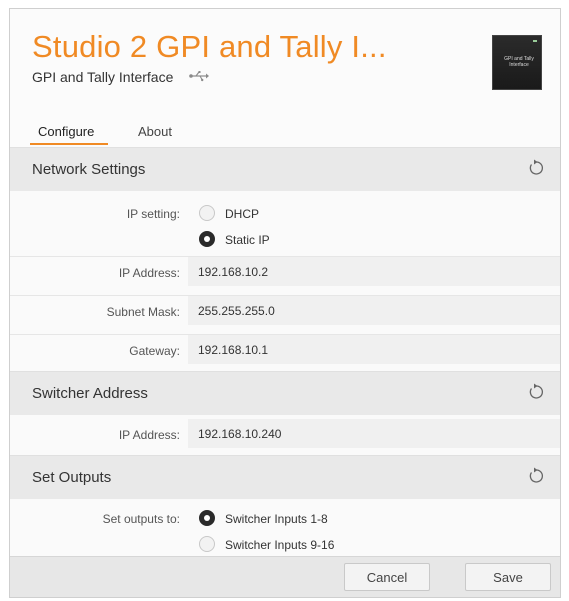 The image size is (569, 601). I want to click on device-subtitle: GPI and Tally Interface, so click(103, 77).